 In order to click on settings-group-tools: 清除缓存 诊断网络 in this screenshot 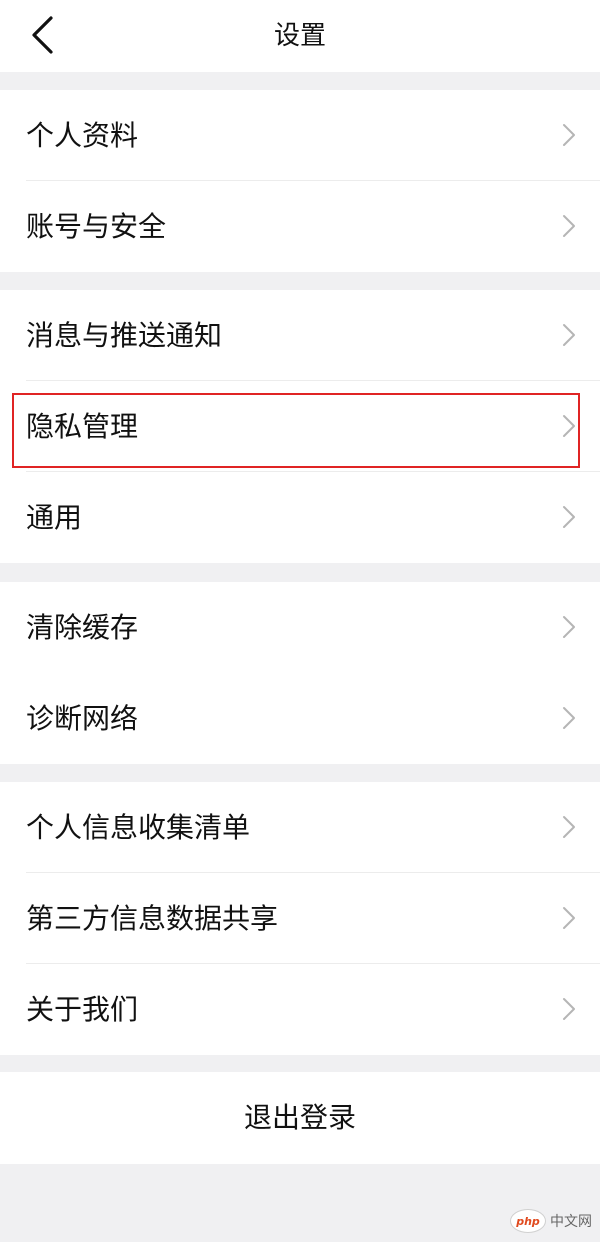, I will do `click(300, 673)`.